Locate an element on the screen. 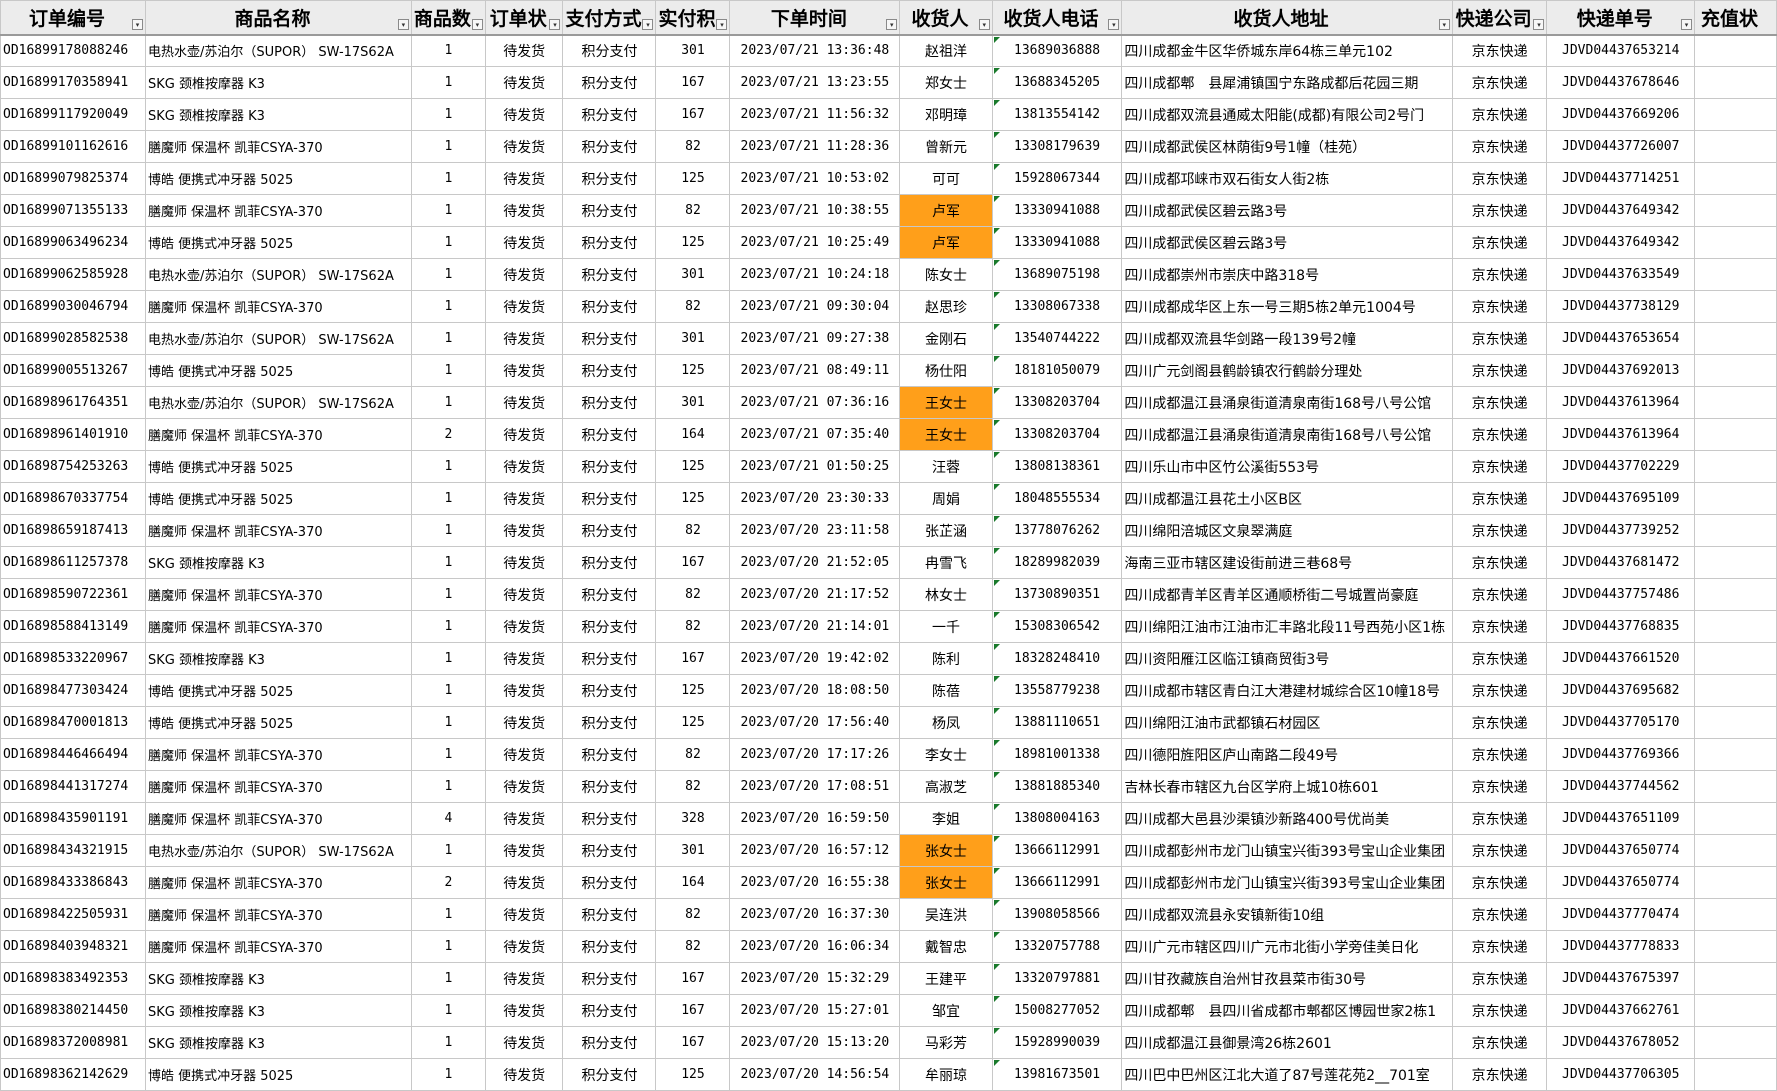 This screenshot has width=1777, height=1091. address-cell: 四川成都双流县通威太阳能(成都)有限公司2号门 is located at coordinates (1287, 114).